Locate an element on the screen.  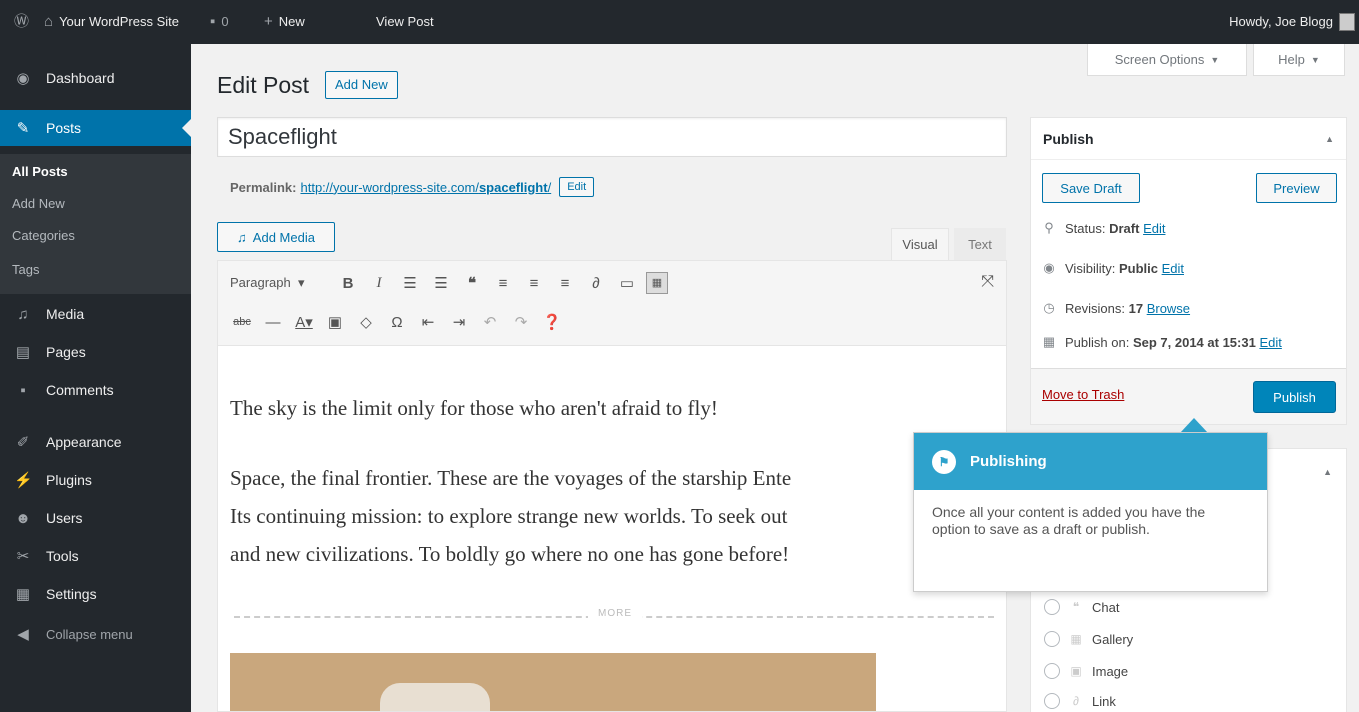
read-more-icon: ▭ is located at coordinates (627, 283).